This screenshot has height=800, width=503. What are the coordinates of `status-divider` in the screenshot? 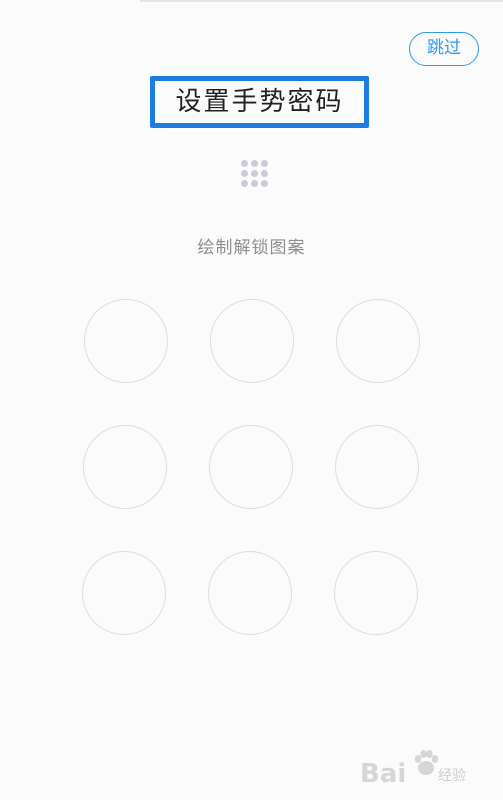 It's located at (321, 1).